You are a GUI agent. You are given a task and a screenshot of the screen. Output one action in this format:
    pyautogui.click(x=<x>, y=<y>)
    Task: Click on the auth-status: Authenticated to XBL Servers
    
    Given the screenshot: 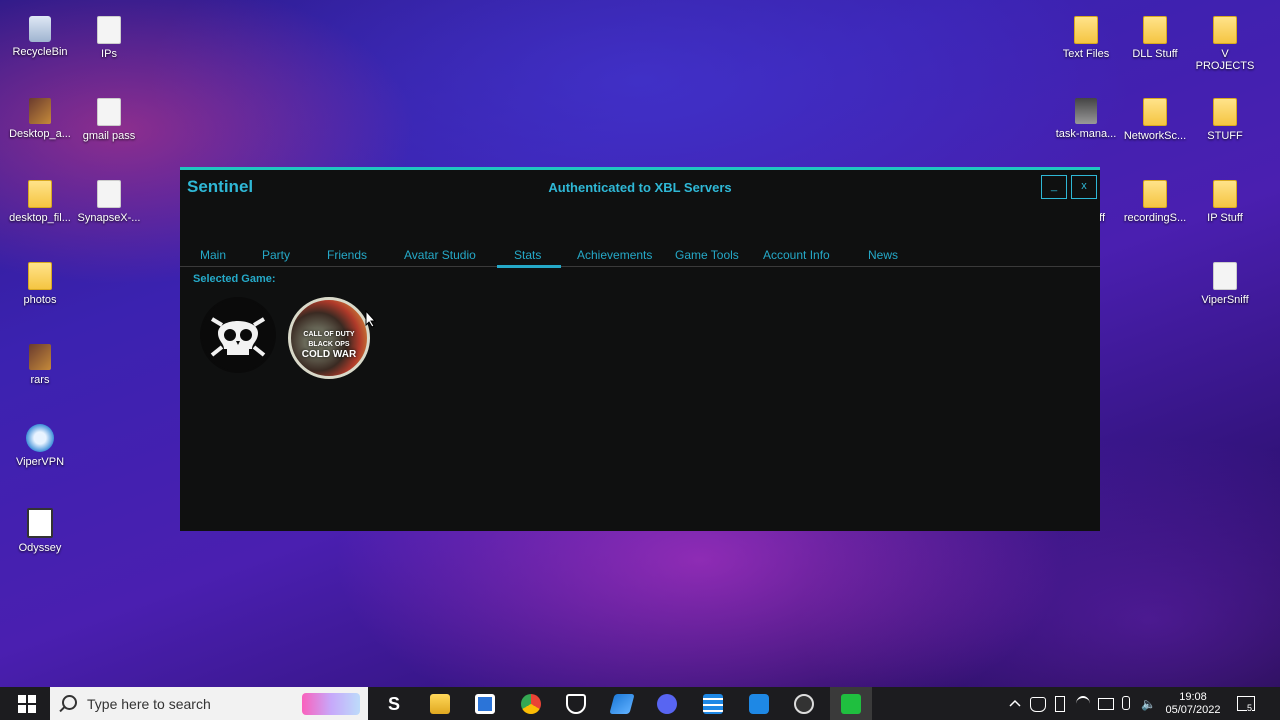 What is the action you would take?
    pyautogui.click(x=640, y=187)
    